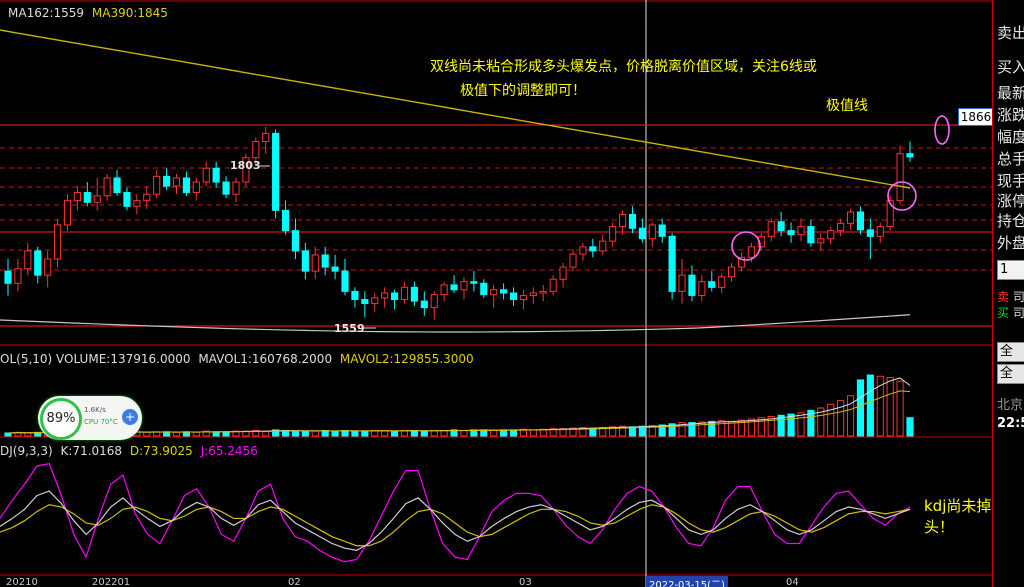 This screenshot has height=587, width=1024. I want to click on clock-label: 22:5, so click(1010, 423).